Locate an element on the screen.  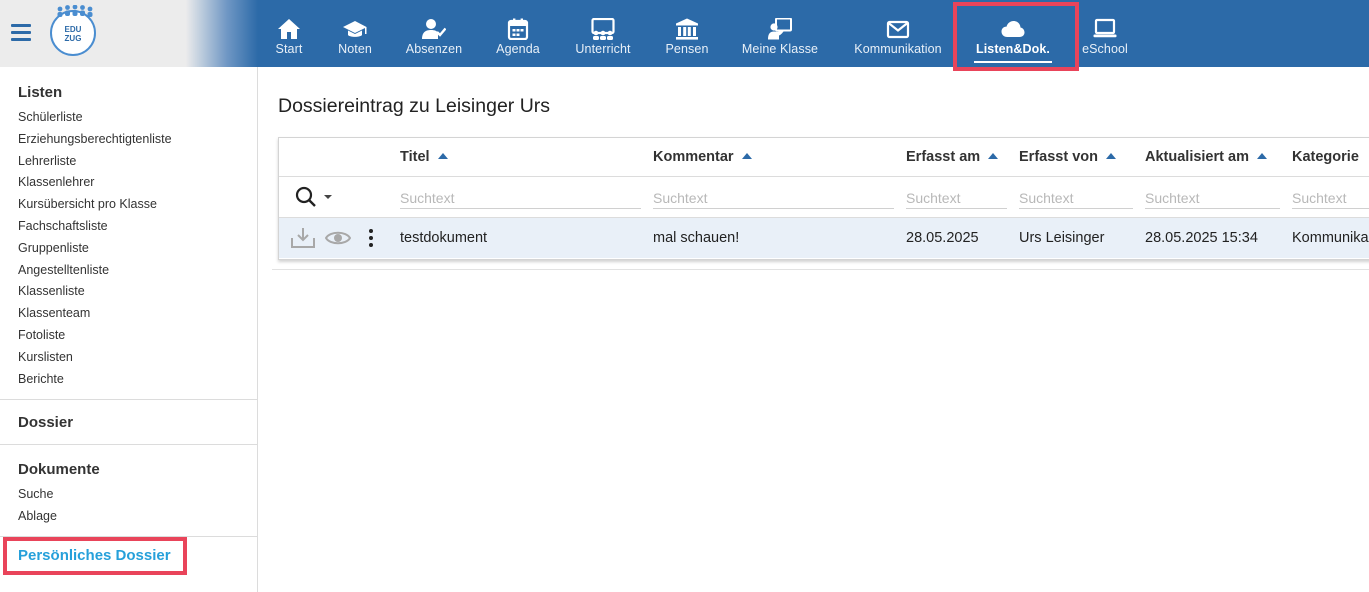
home-icon is located at coordinates (289, 29).